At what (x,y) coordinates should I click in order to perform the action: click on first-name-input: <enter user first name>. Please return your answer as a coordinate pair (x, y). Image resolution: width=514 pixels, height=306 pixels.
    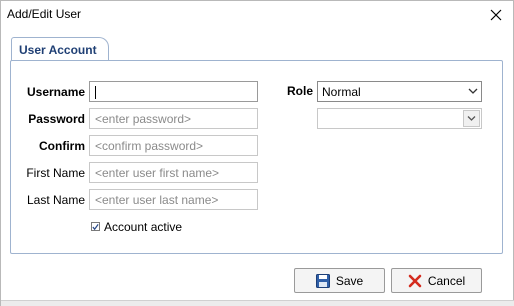
    Looking at the image, I should click on (173, 172).